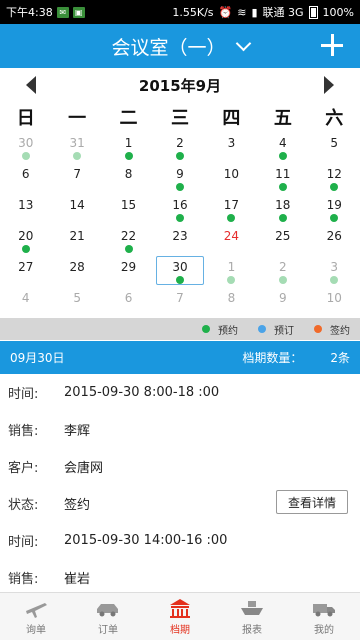 This screenshot has width=360, height=641. I want to click on calendar-day: 22, so click(128, 240).